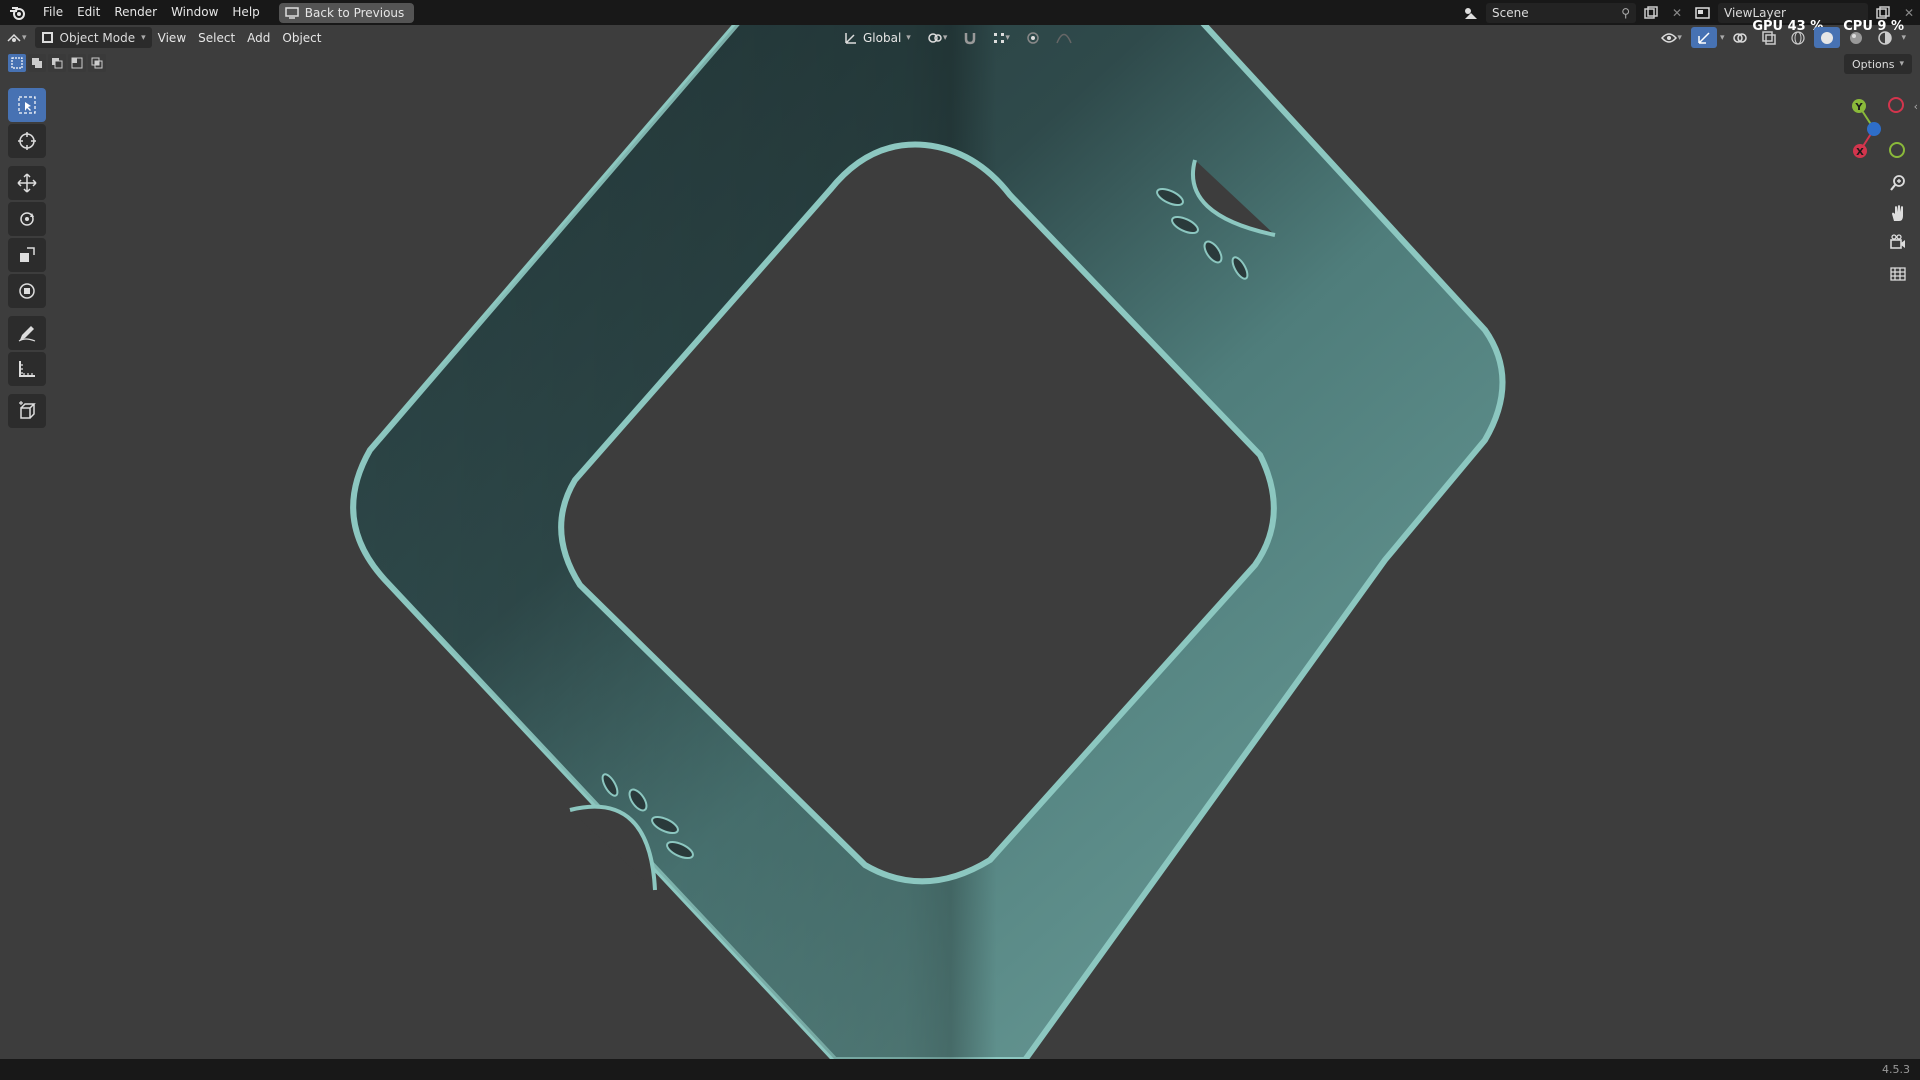 The image size is (1920, 1080). What do you see at coordinates (935, 37) in the screenshot?
I see `pivot-icon` at bounding box center [935, 37].